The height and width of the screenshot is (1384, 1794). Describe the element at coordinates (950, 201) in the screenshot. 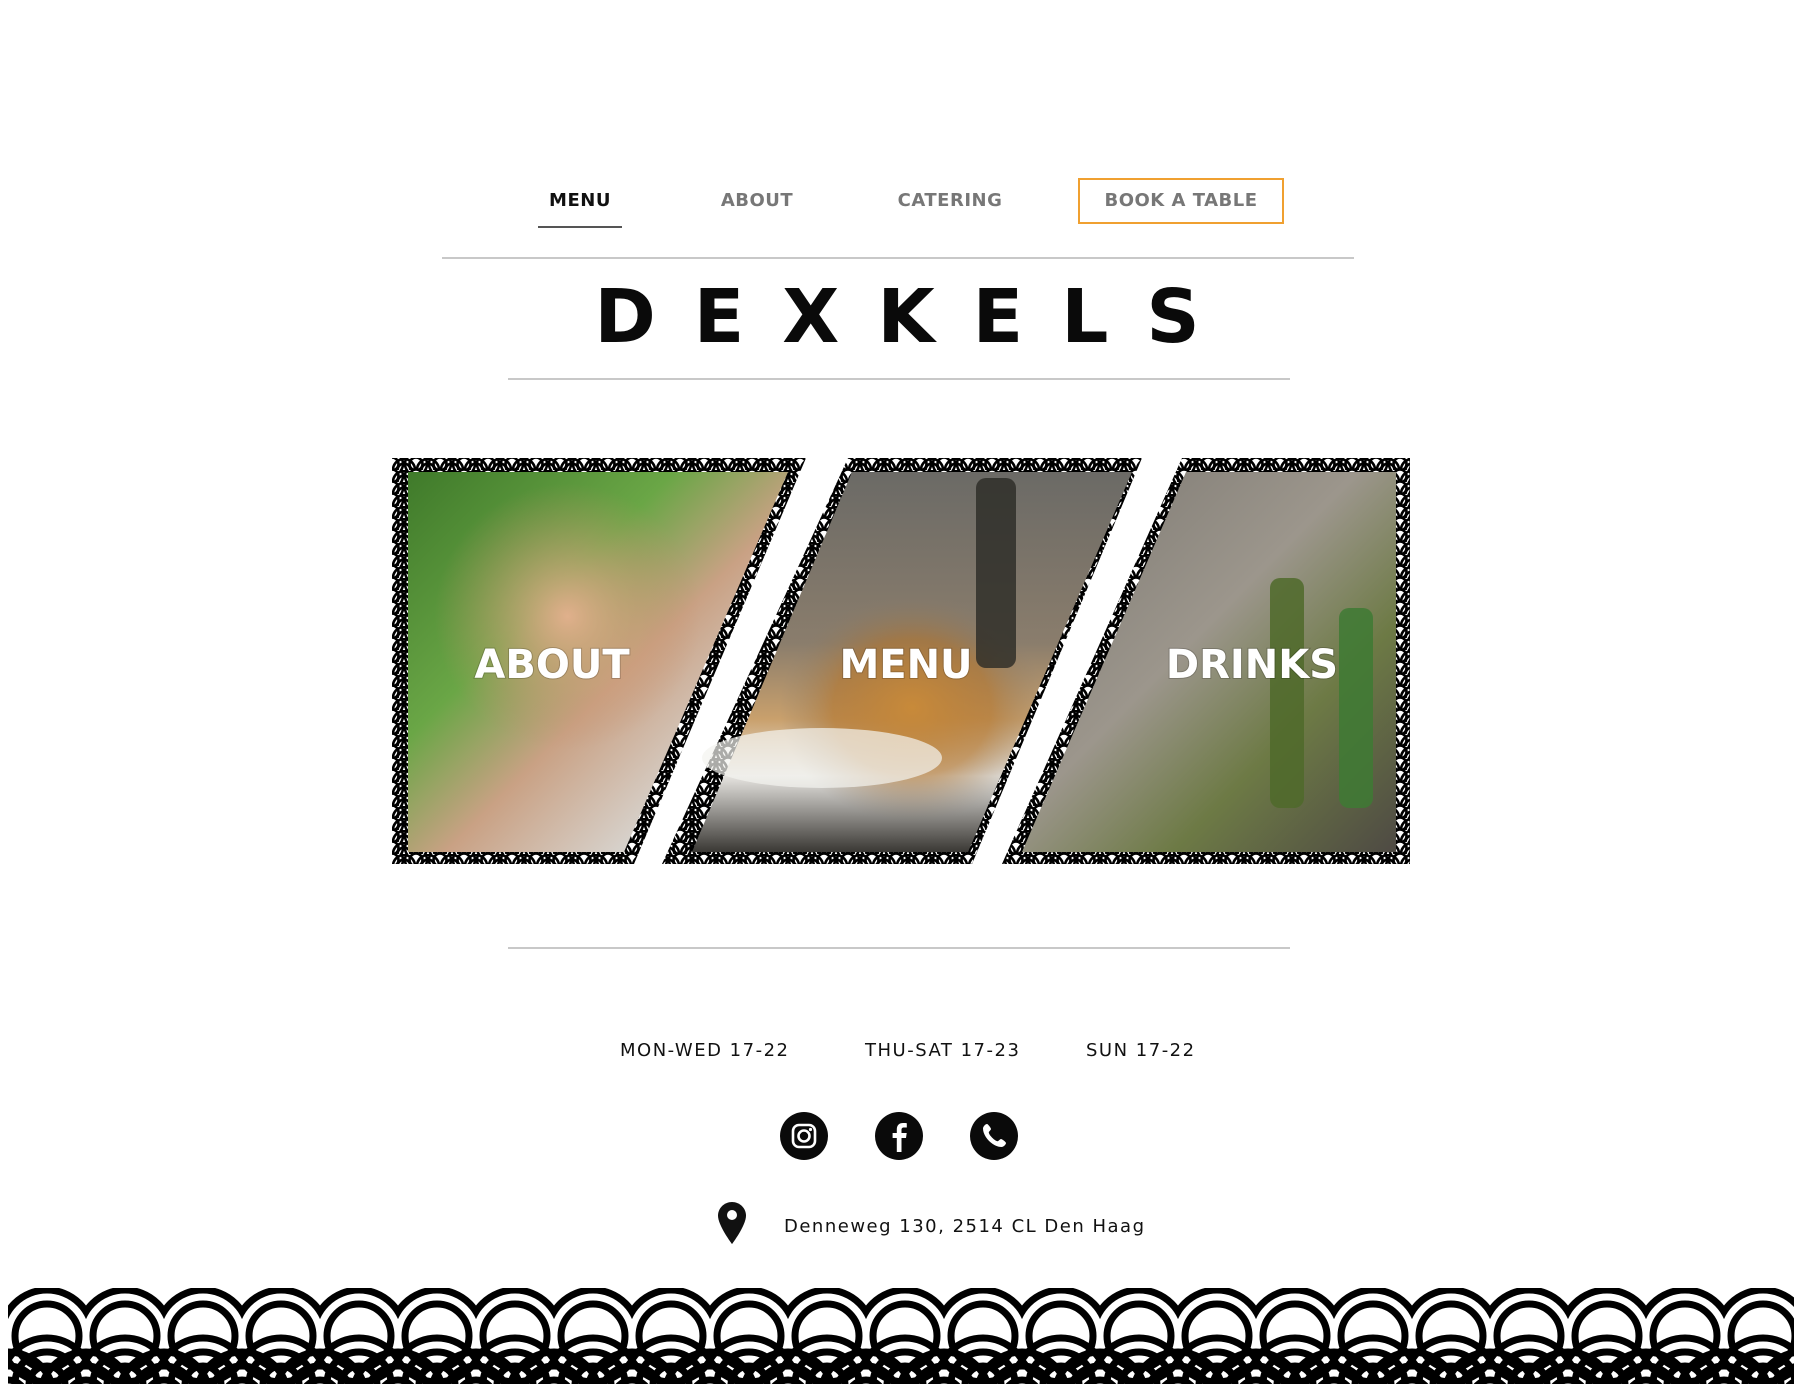

I see `nav-catering: CATERING` at that location.